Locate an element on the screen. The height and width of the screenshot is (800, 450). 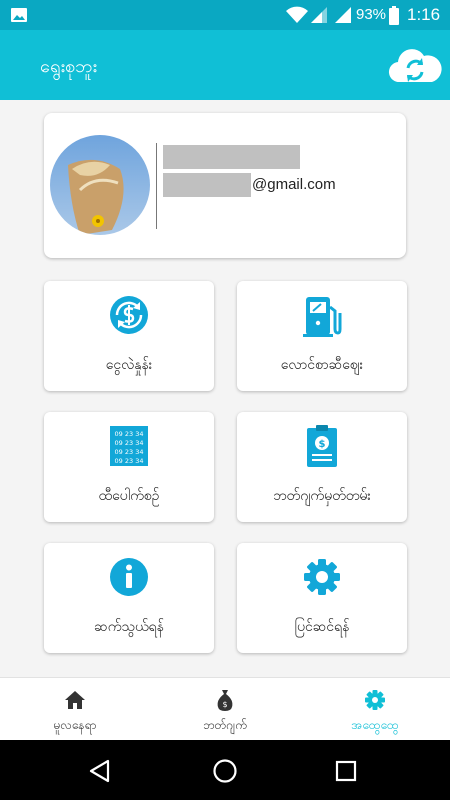
battery-icon is located at coordinates (394, 15).